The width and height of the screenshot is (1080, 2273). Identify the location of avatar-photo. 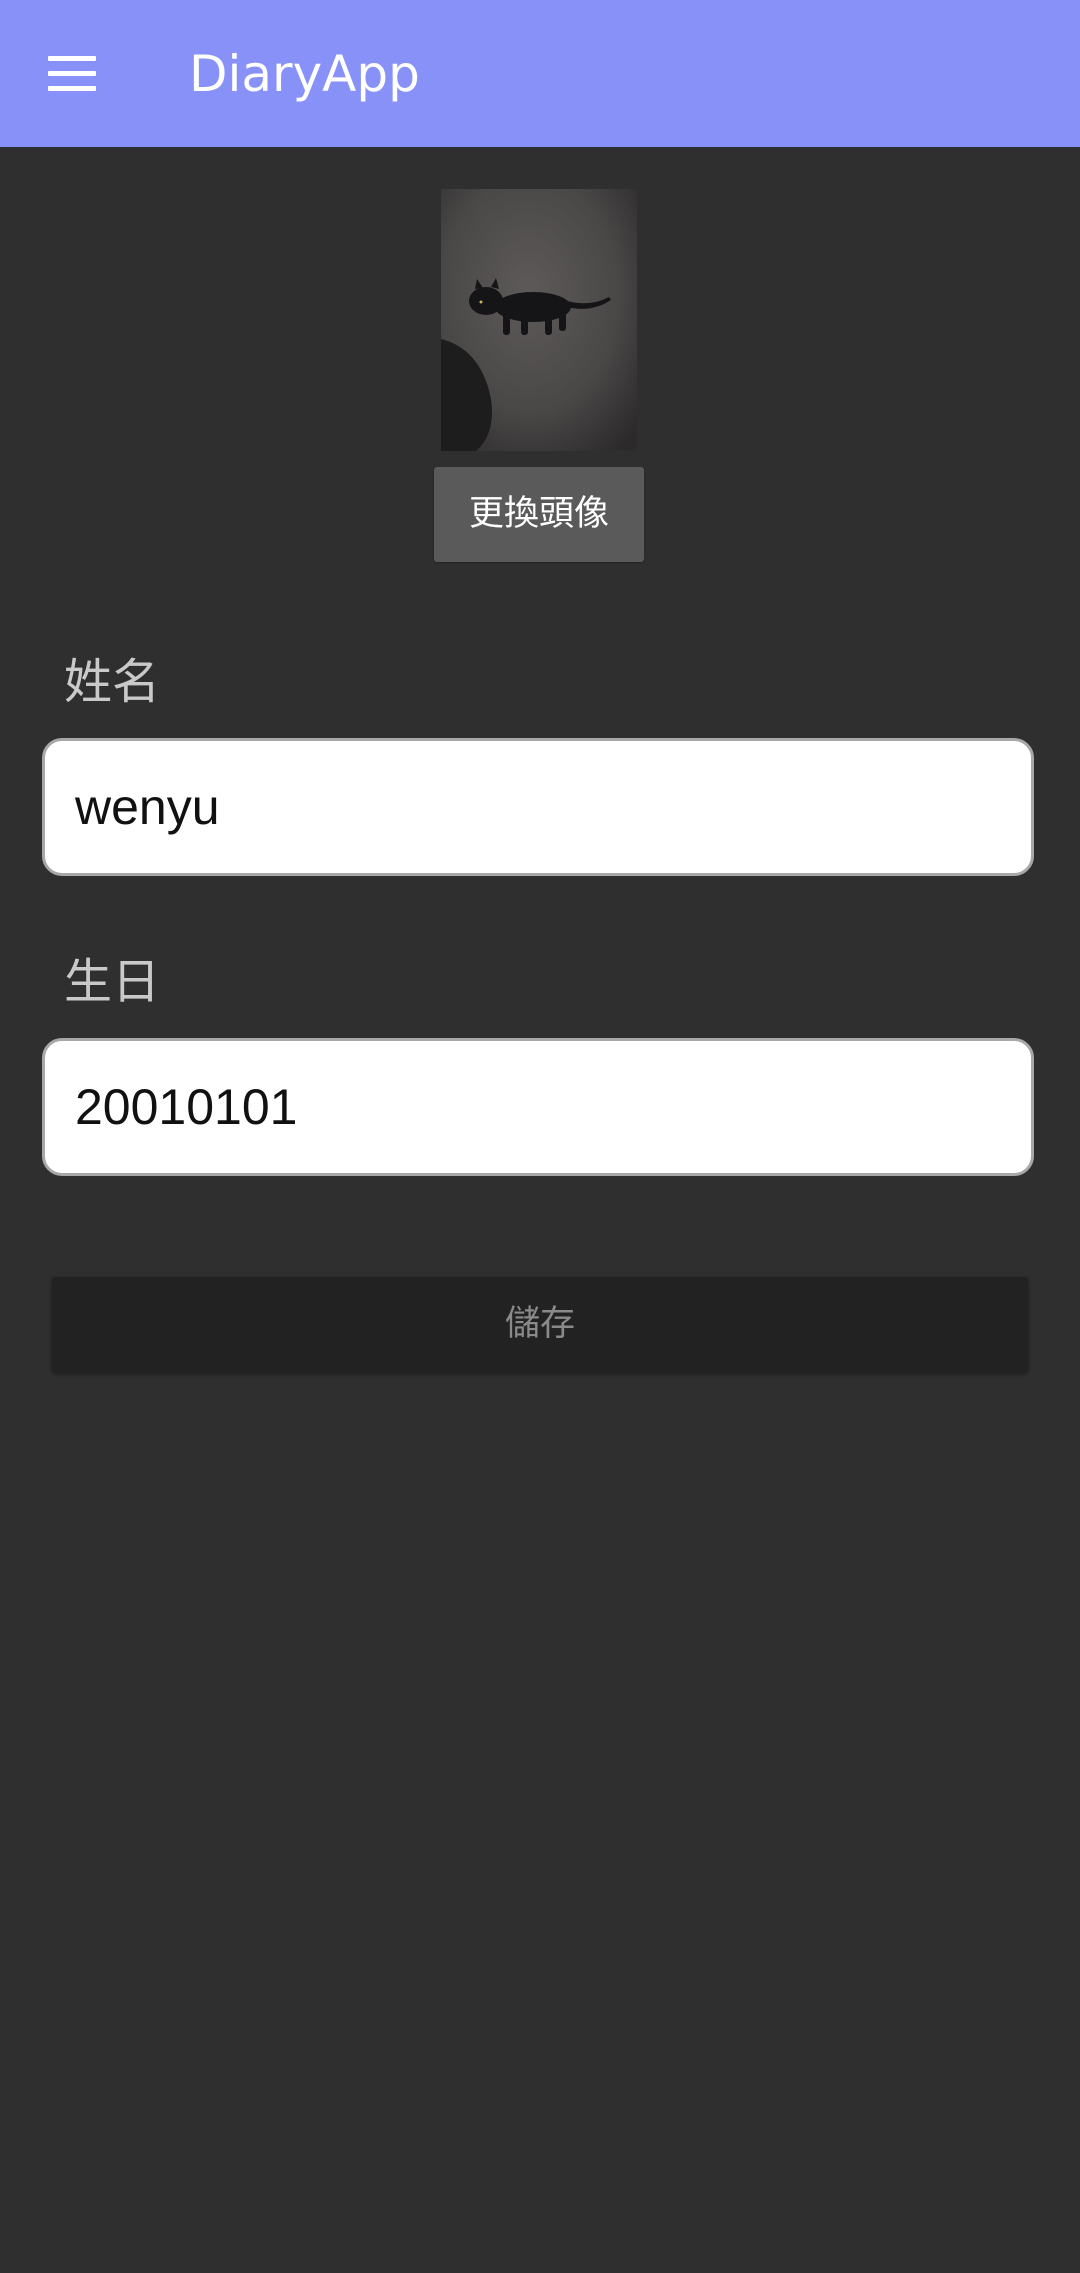
(539, 320).